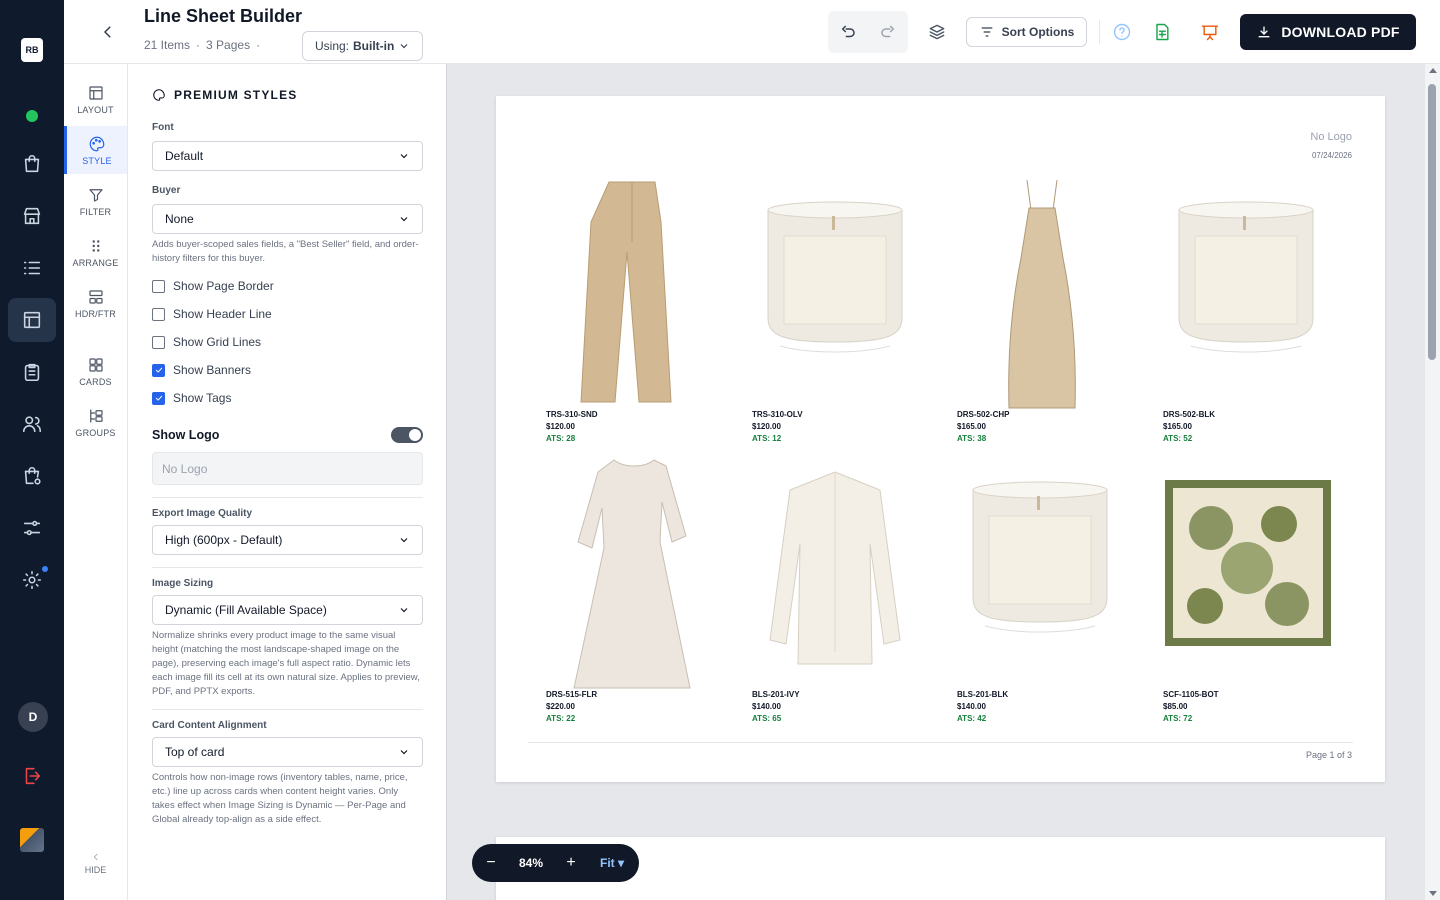 This screenshot has width=1440, height=900. What do you see at coordinates (97, 160) in the screenshot?
I see `tab-style-label: STYLE` at bounding box center [97, 160].